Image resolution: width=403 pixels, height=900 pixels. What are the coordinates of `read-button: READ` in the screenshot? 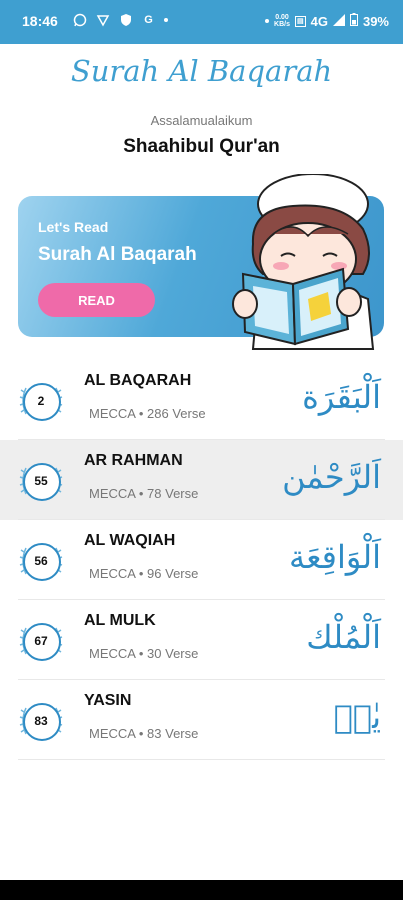 It's located at (96, 300).